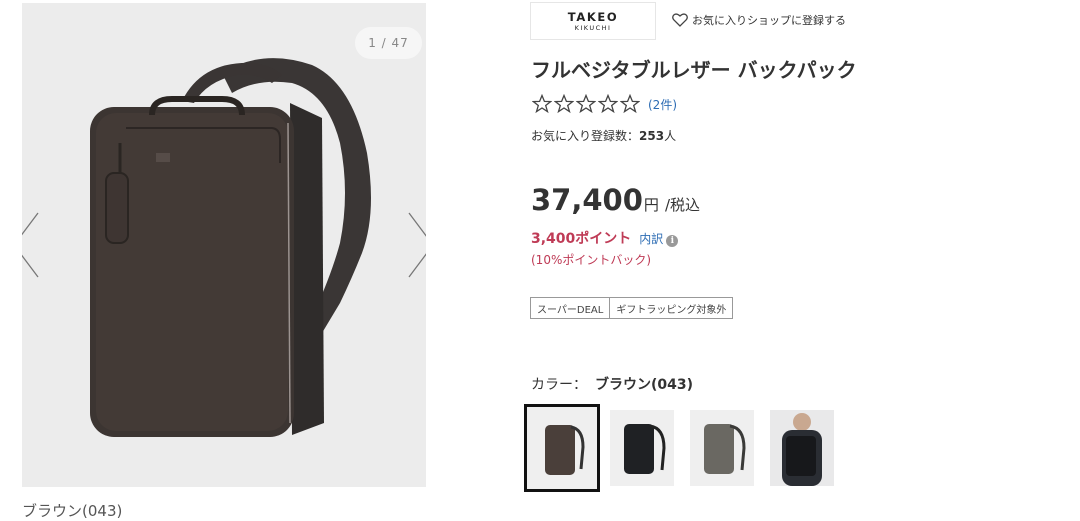  I want to click on points: 3,400ポイント 内訳 i, so click(605, 238).